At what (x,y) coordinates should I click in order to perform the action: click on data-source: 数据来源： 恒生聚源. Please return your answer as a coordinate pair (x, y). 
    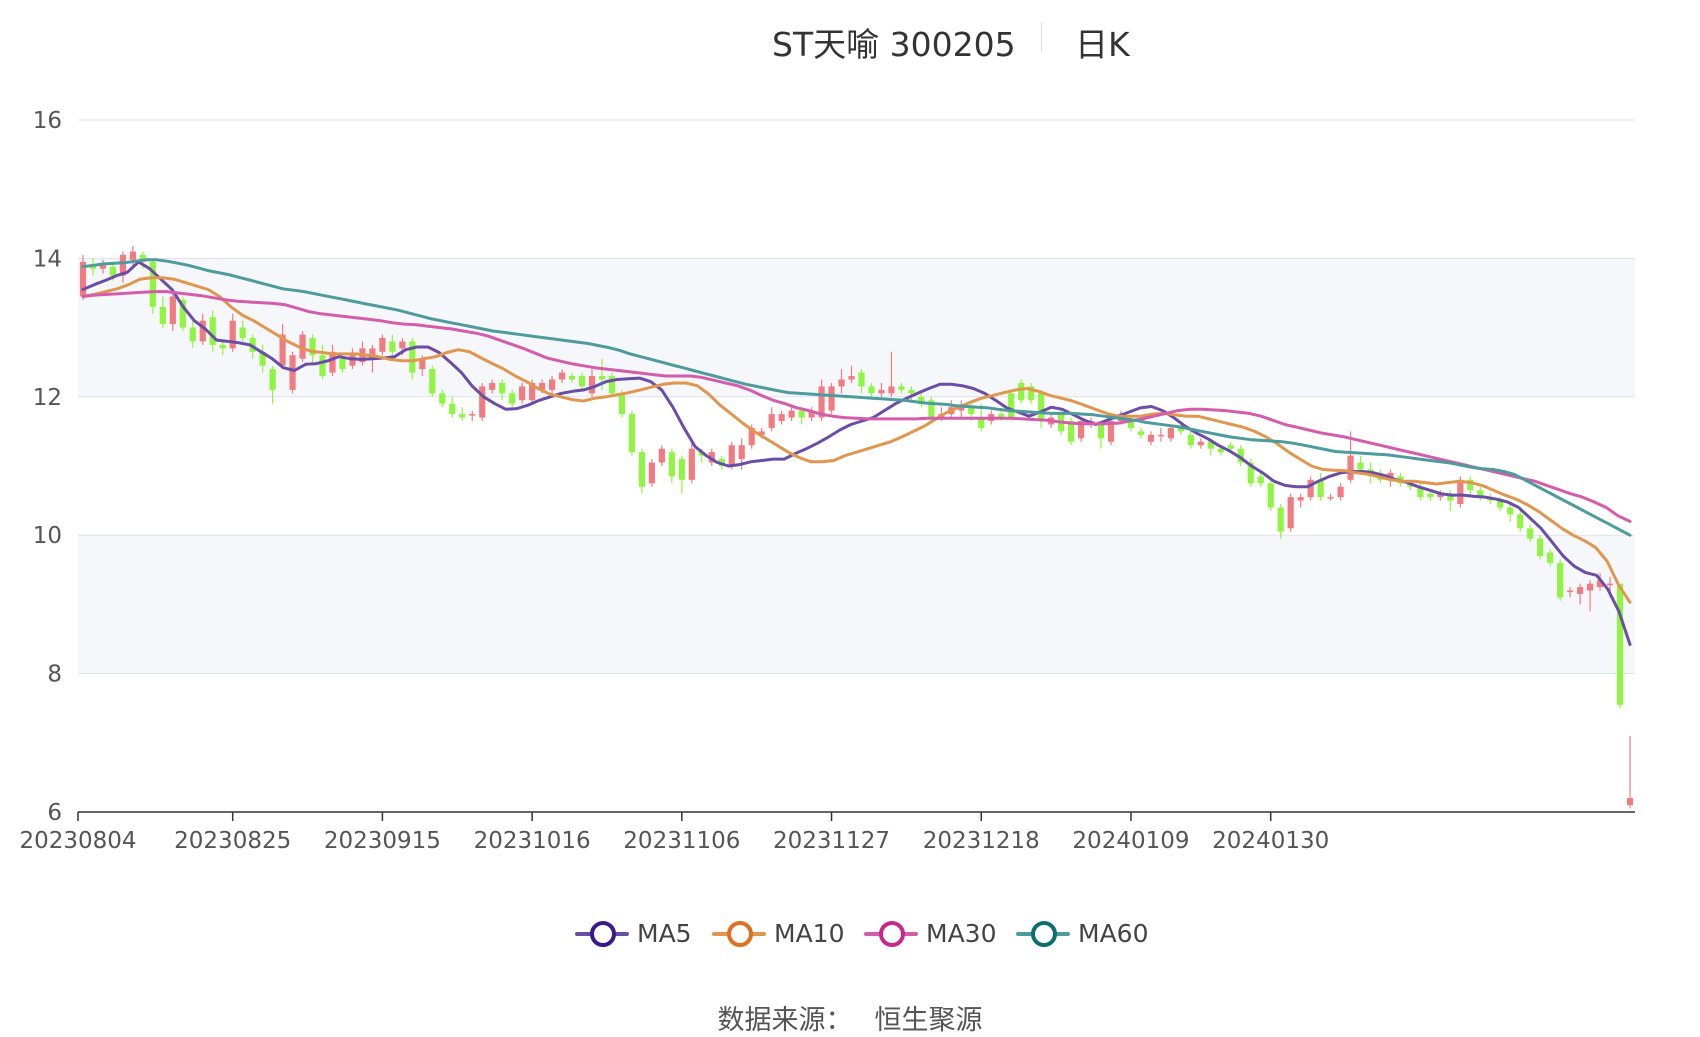
    Looking at the image, I should click on (850, 1017).